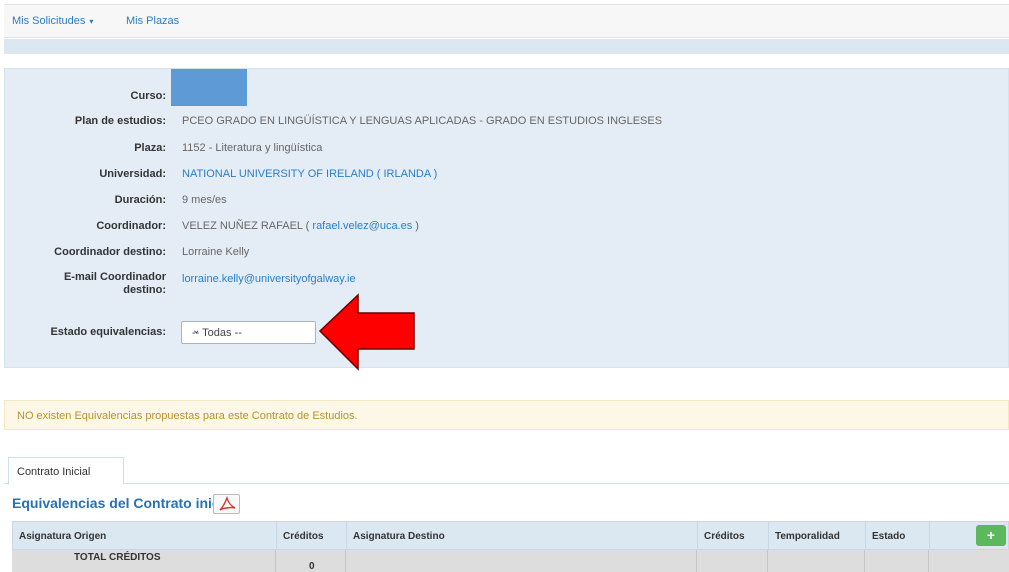 The height and width of the screenshot is (572, 1009). I want to click on tab-contrato-inicial-label: Contrato Inicial, so click(53, 472).